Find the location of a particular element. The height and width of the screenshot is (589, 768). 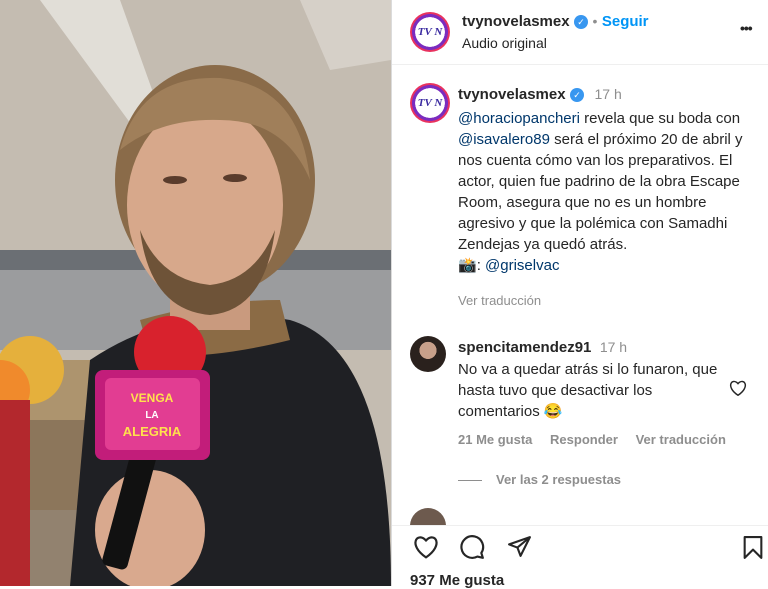

caption-translate-link: Ver traducción is located at coordinates (499, 300).